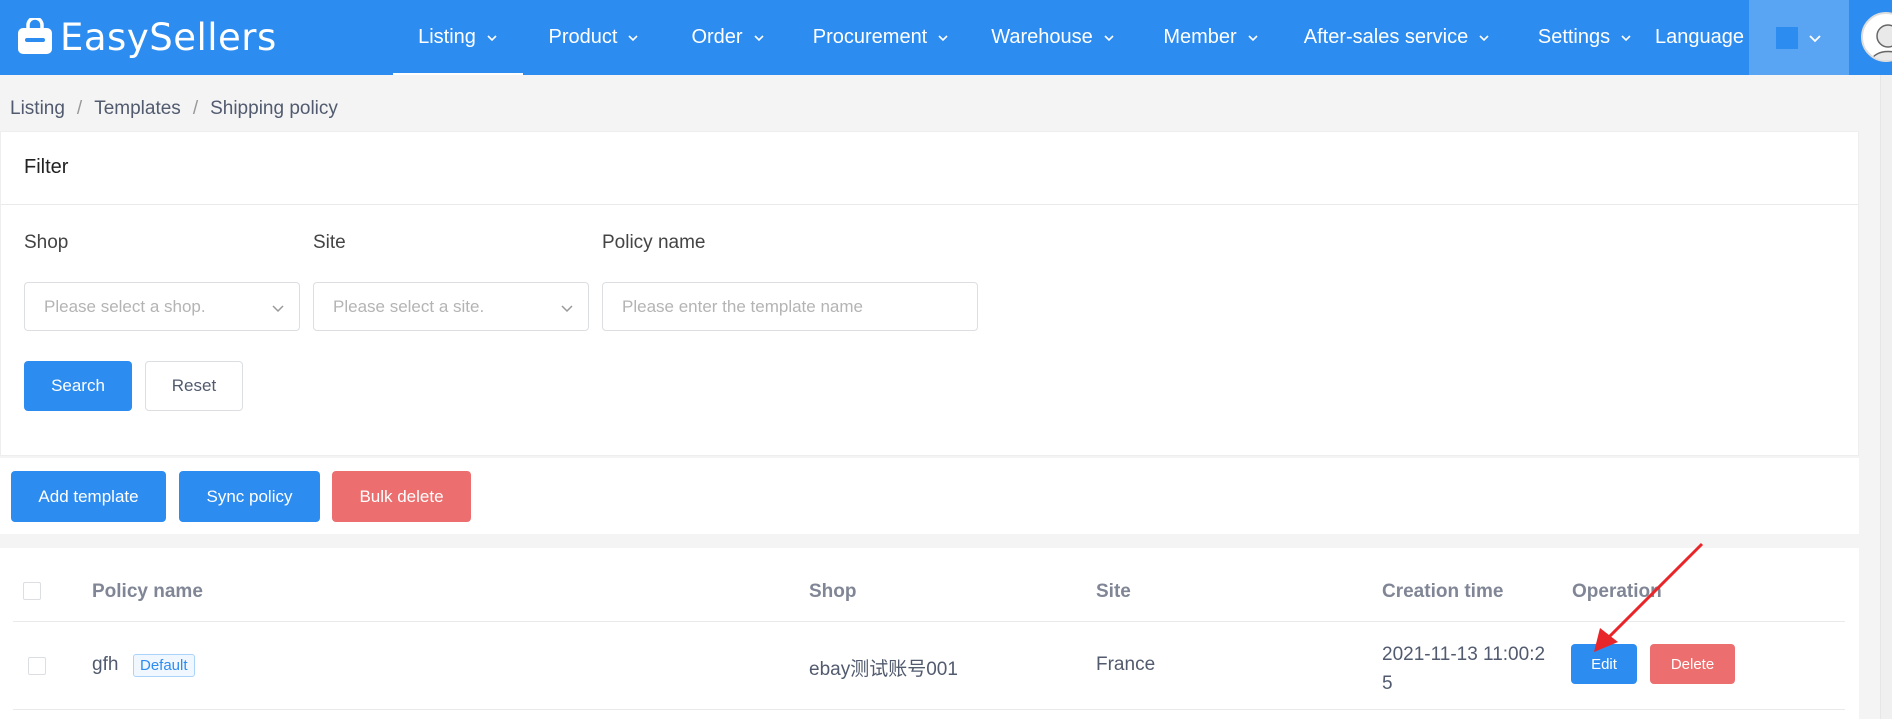  What do you see at coordinates (401, 496) in the screenshot?
I see `bulk-delete-button: Bulk delete` at bounding box center [401, 496].